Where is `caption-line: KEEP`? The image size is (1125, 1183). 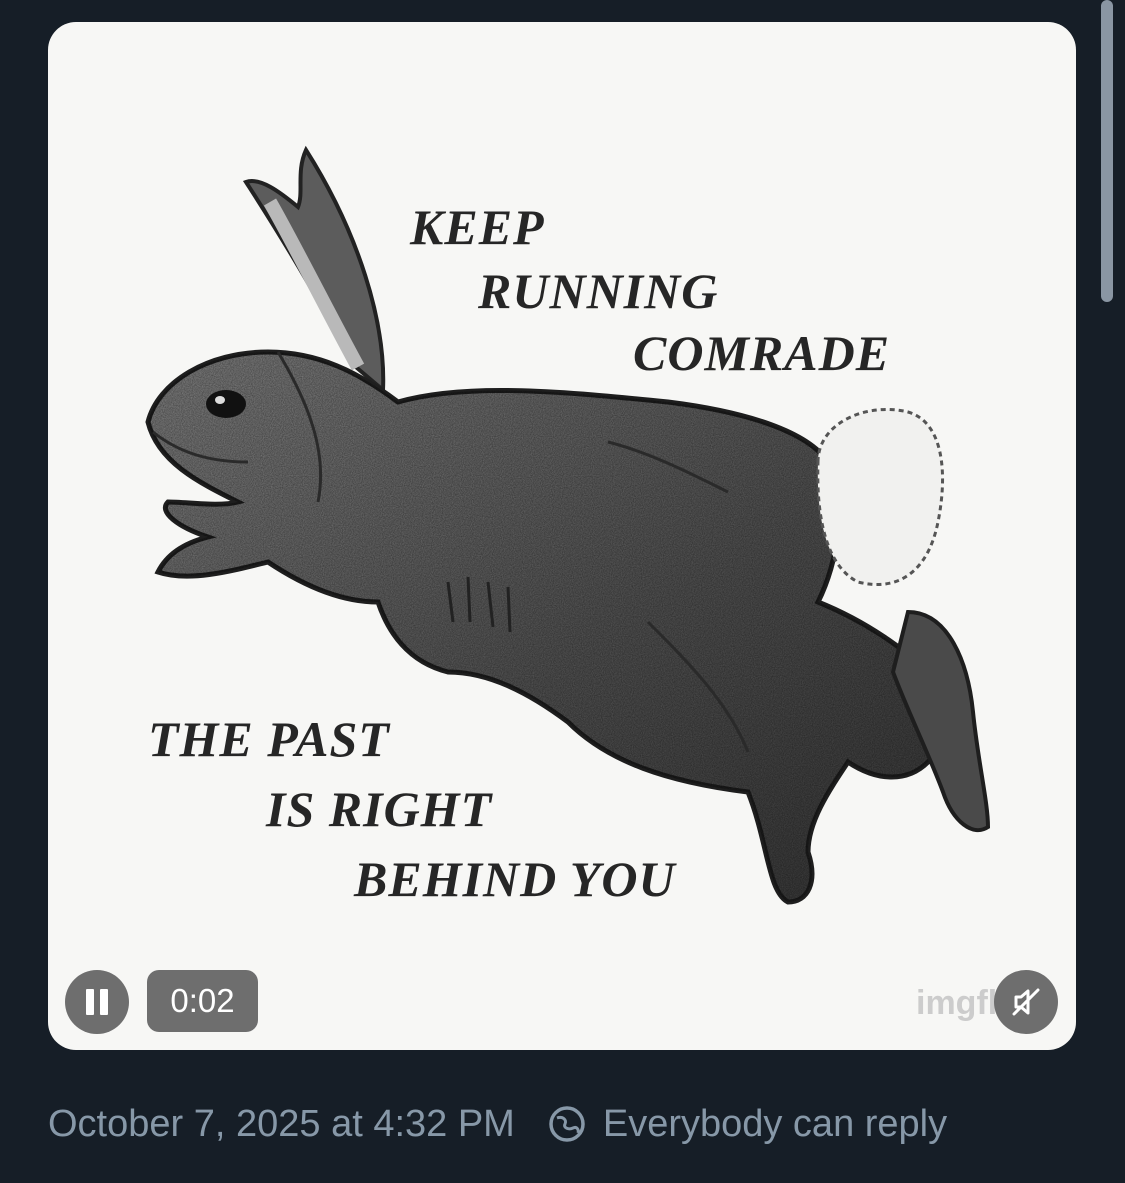
caption-line: KEEP is located at coordinates (477, 227).